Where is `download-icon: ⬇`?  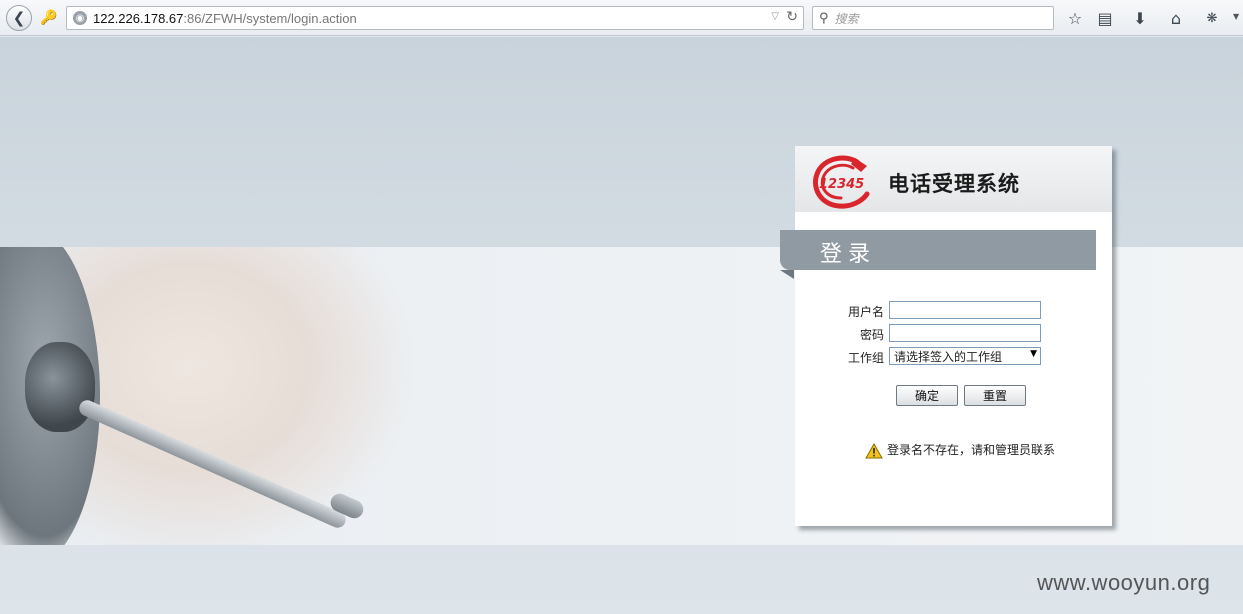 download-icon: ⬇ is located at coordinates (1140, 18).